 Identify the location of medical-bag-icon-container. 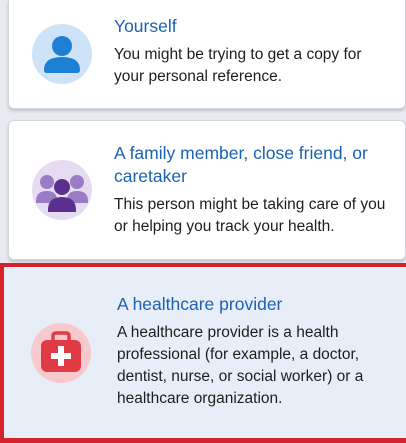
(60, 353).